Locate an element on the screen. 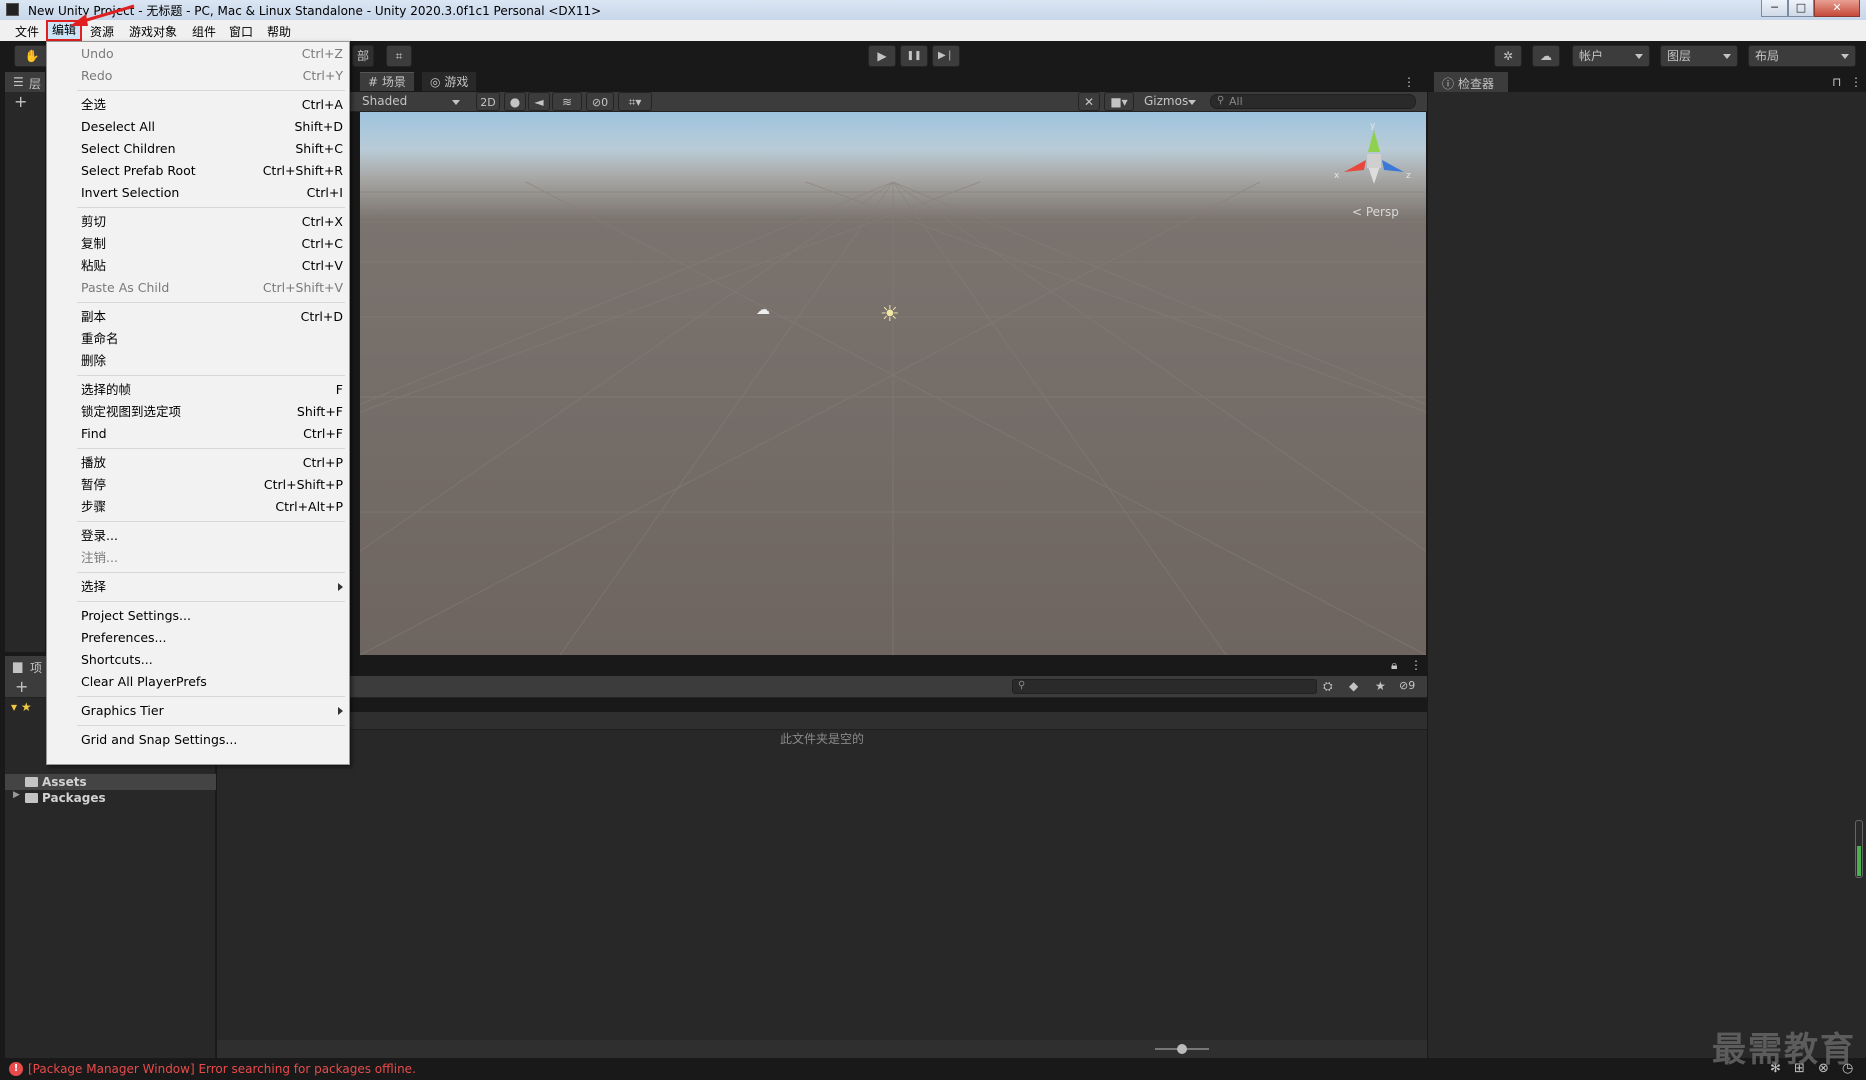 The width and height of the screenshot is (1866, 1080). tree-item-assets: Assets is located at coordinates (110, 782).